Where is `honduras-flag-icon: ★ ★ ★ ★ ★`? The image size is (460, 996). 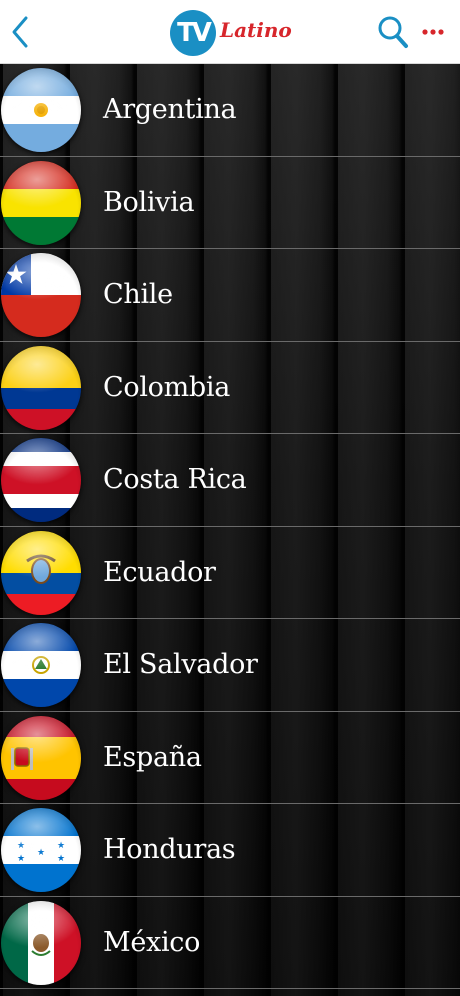 honduras-flag-icon: ★ ★ ★ ★ ★ is located at coordinates (41, 850).